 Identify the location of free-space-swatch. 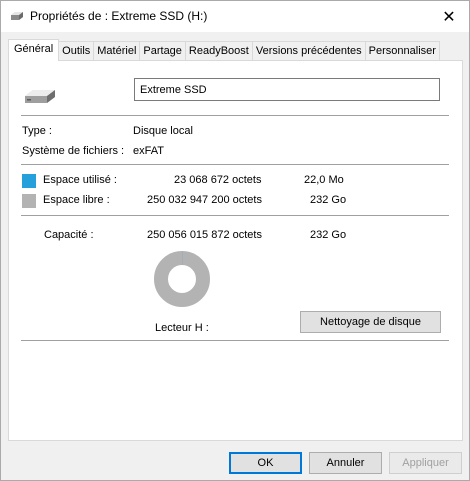
(29, 201).